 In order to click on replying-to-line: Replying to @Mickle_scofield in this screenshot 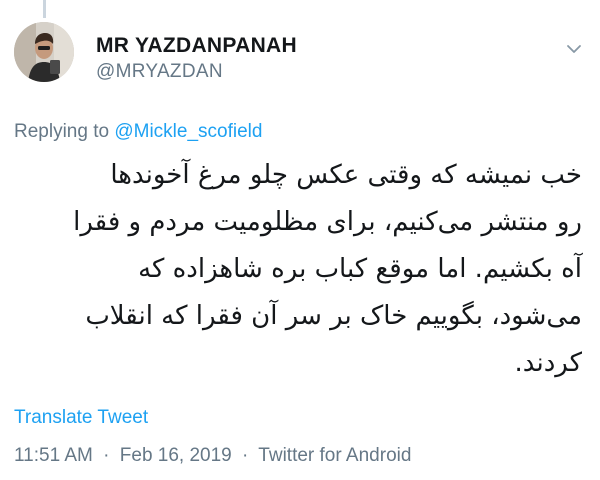, I will do `click(138, 132)`.